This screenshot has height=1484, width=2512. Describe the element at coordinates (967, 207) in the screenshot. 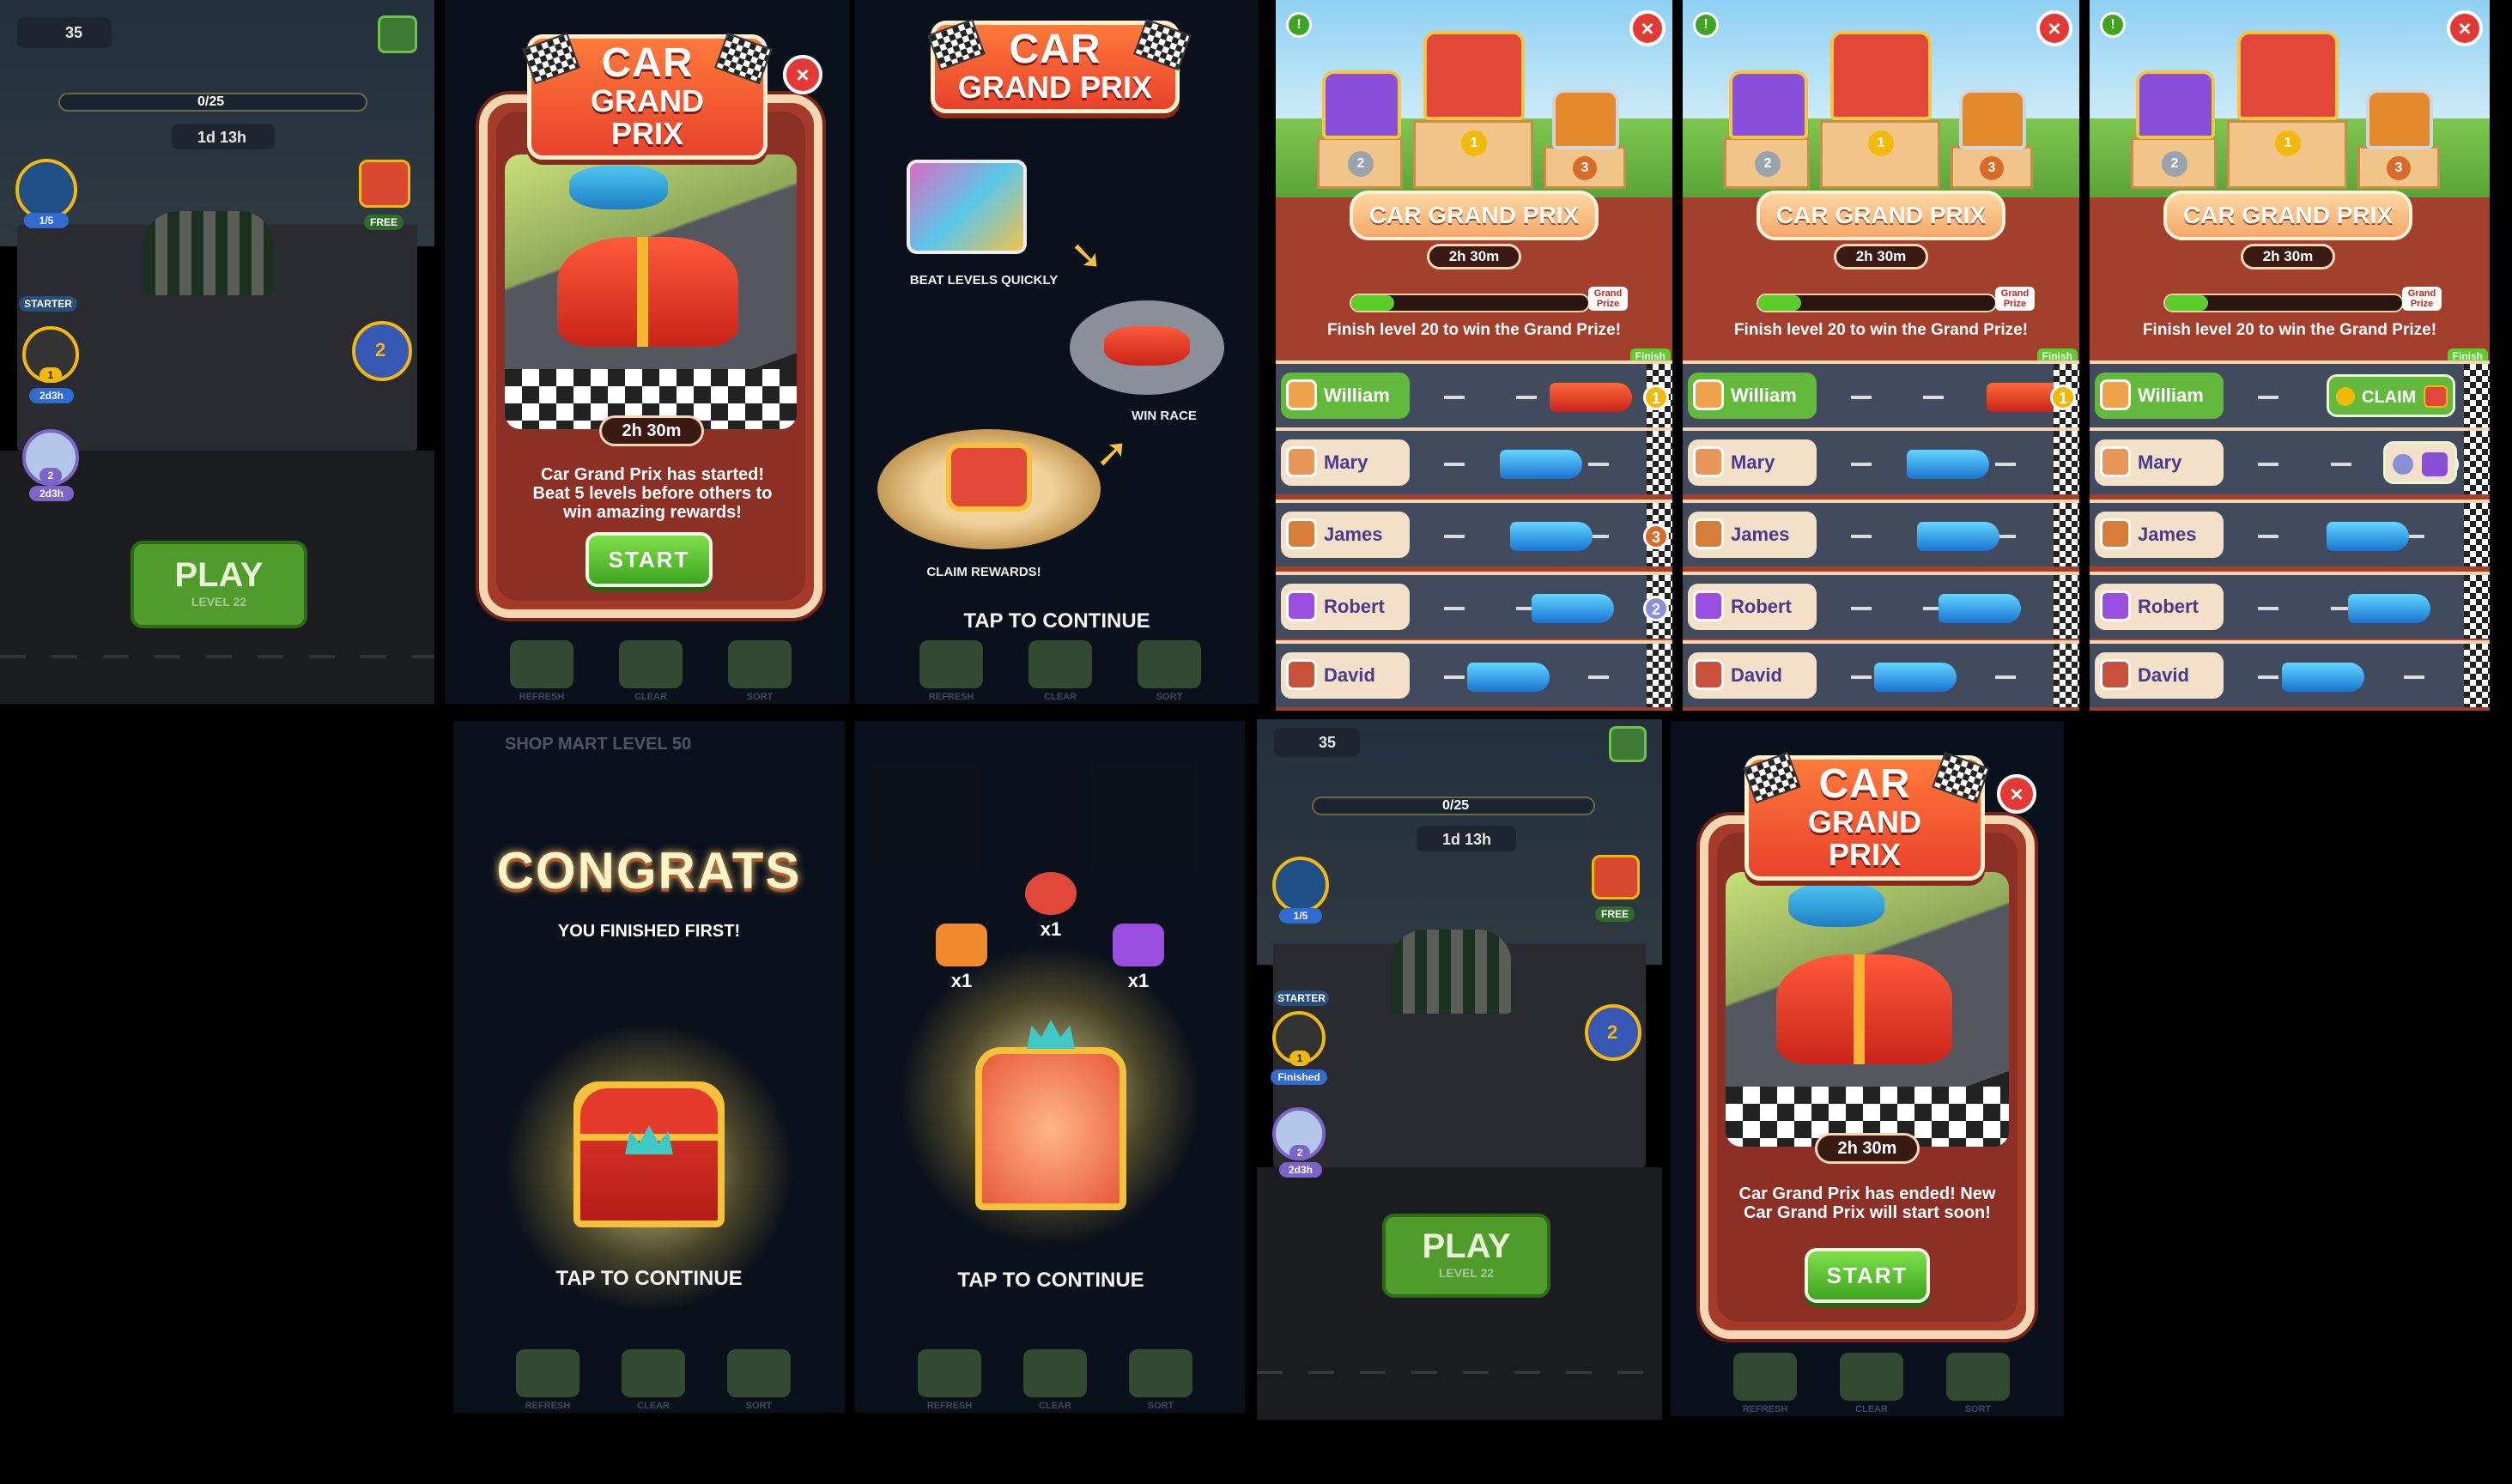

I see `level-cards-icon` at that location.